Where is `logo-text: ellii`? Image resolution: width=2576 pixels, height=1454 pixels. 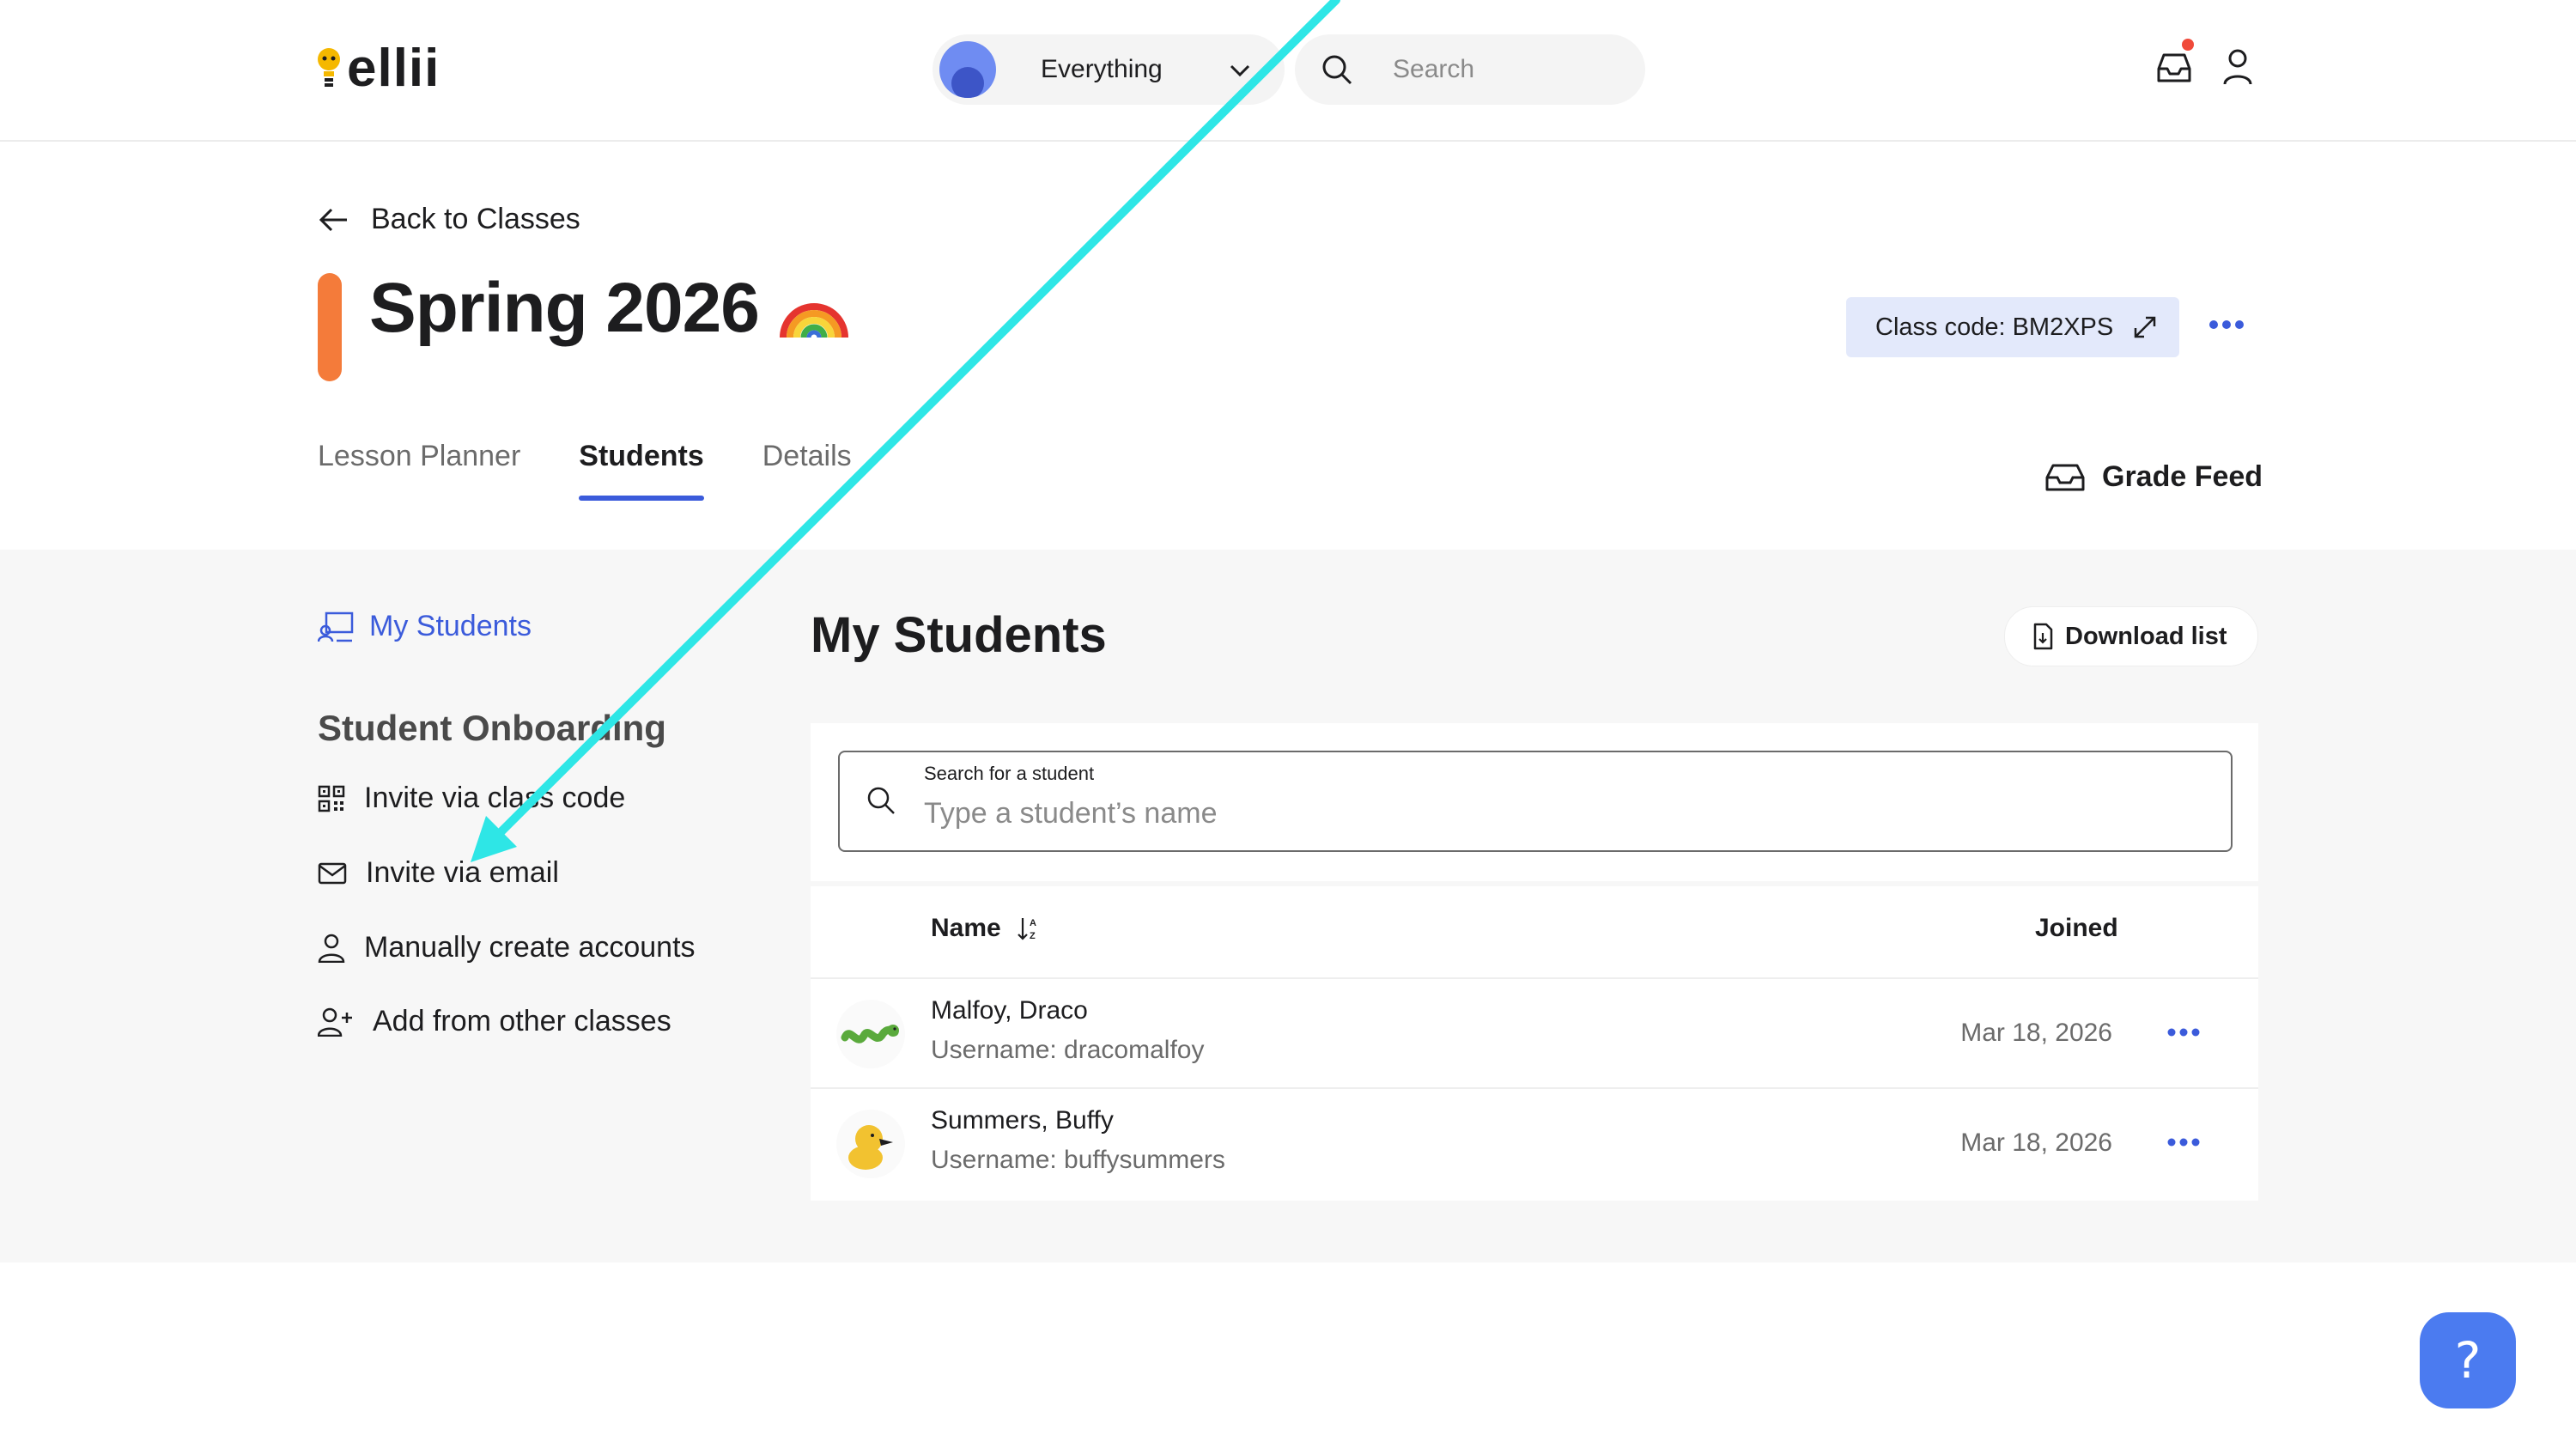 logo-text: ellii is located at coordinates (393, 68).